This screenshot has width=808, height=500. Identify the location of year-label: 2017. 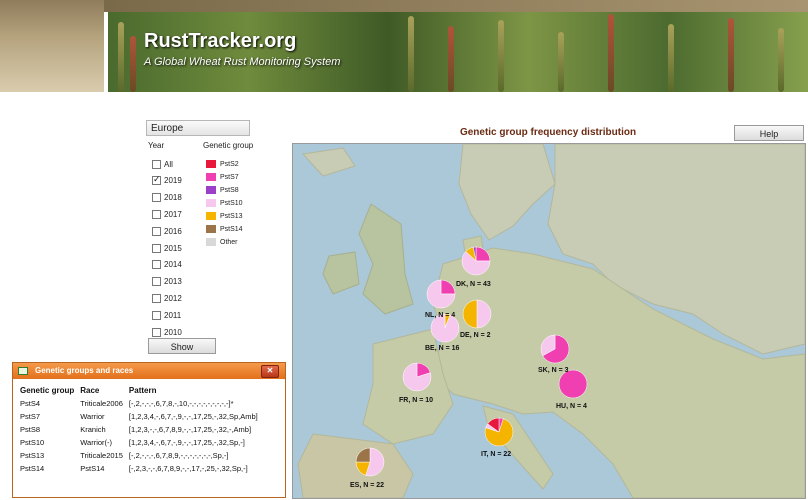
(173, 214).